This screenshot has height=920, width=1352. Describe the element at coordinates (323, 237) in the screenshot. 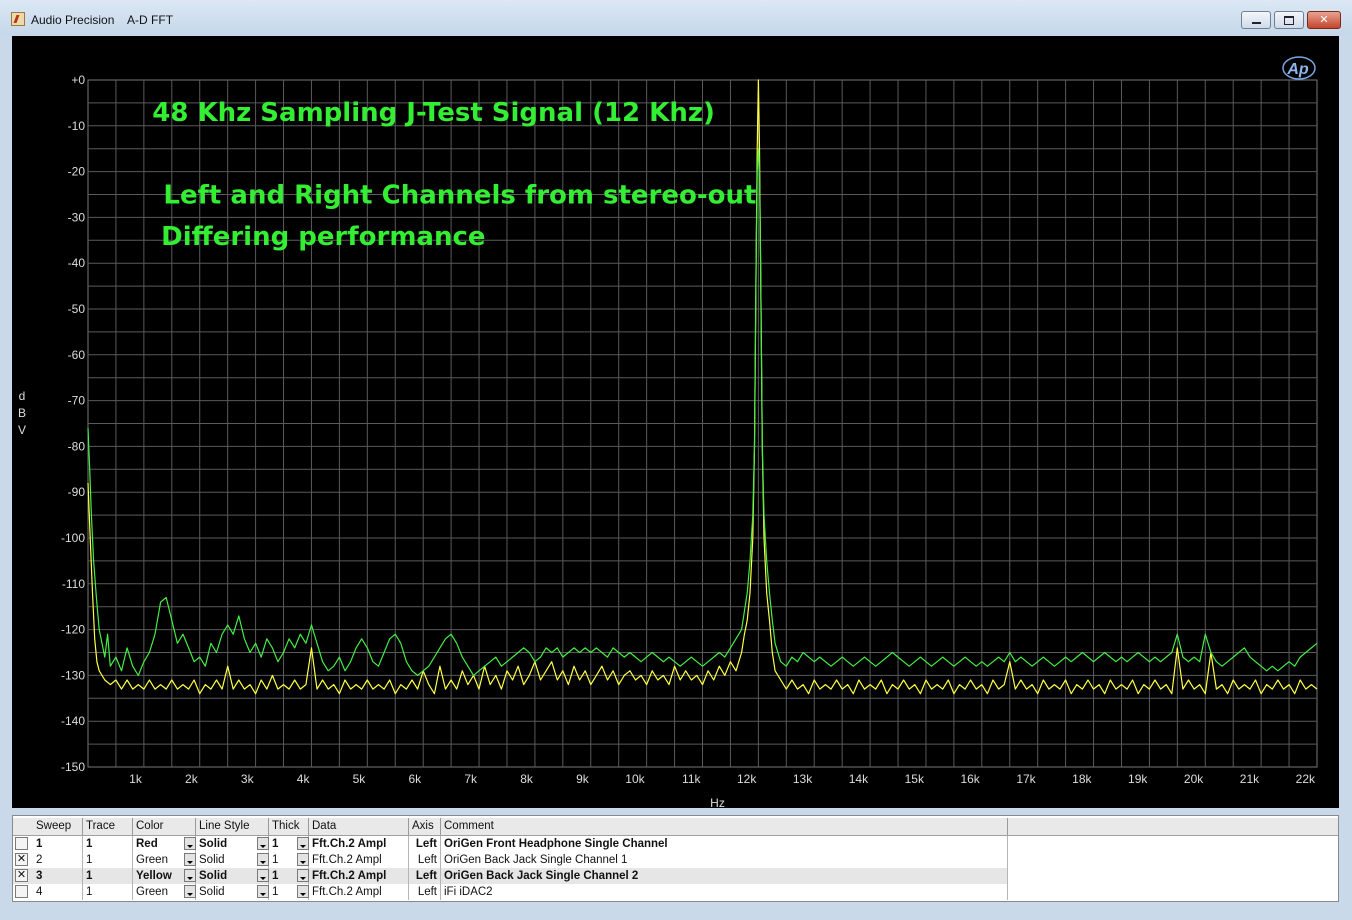

I see `chart-annotation: Differing performance` at that location.